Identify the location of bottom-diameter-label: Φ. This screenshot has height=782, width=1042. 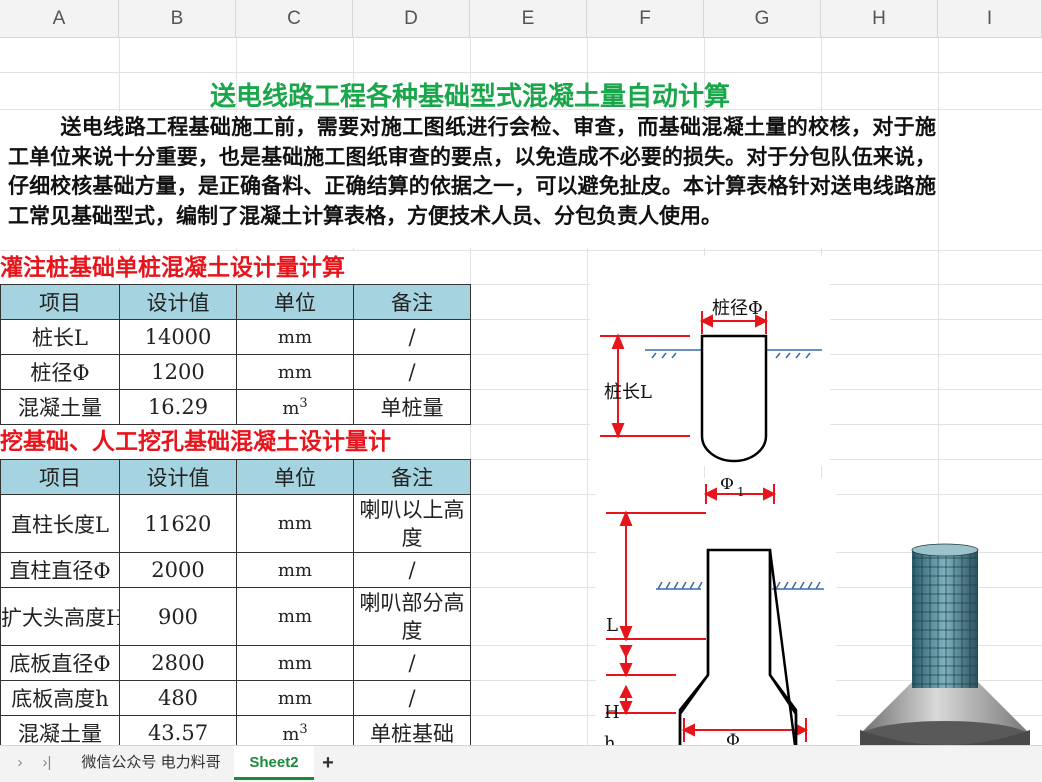
(733, 738).